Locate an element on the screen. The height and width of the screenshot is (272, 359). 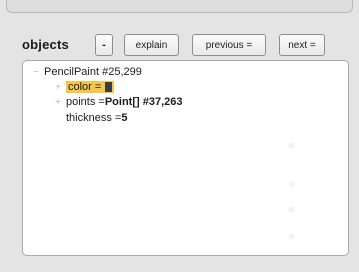
thickness-property-label: thickness = is located at coordinates (94, 118).